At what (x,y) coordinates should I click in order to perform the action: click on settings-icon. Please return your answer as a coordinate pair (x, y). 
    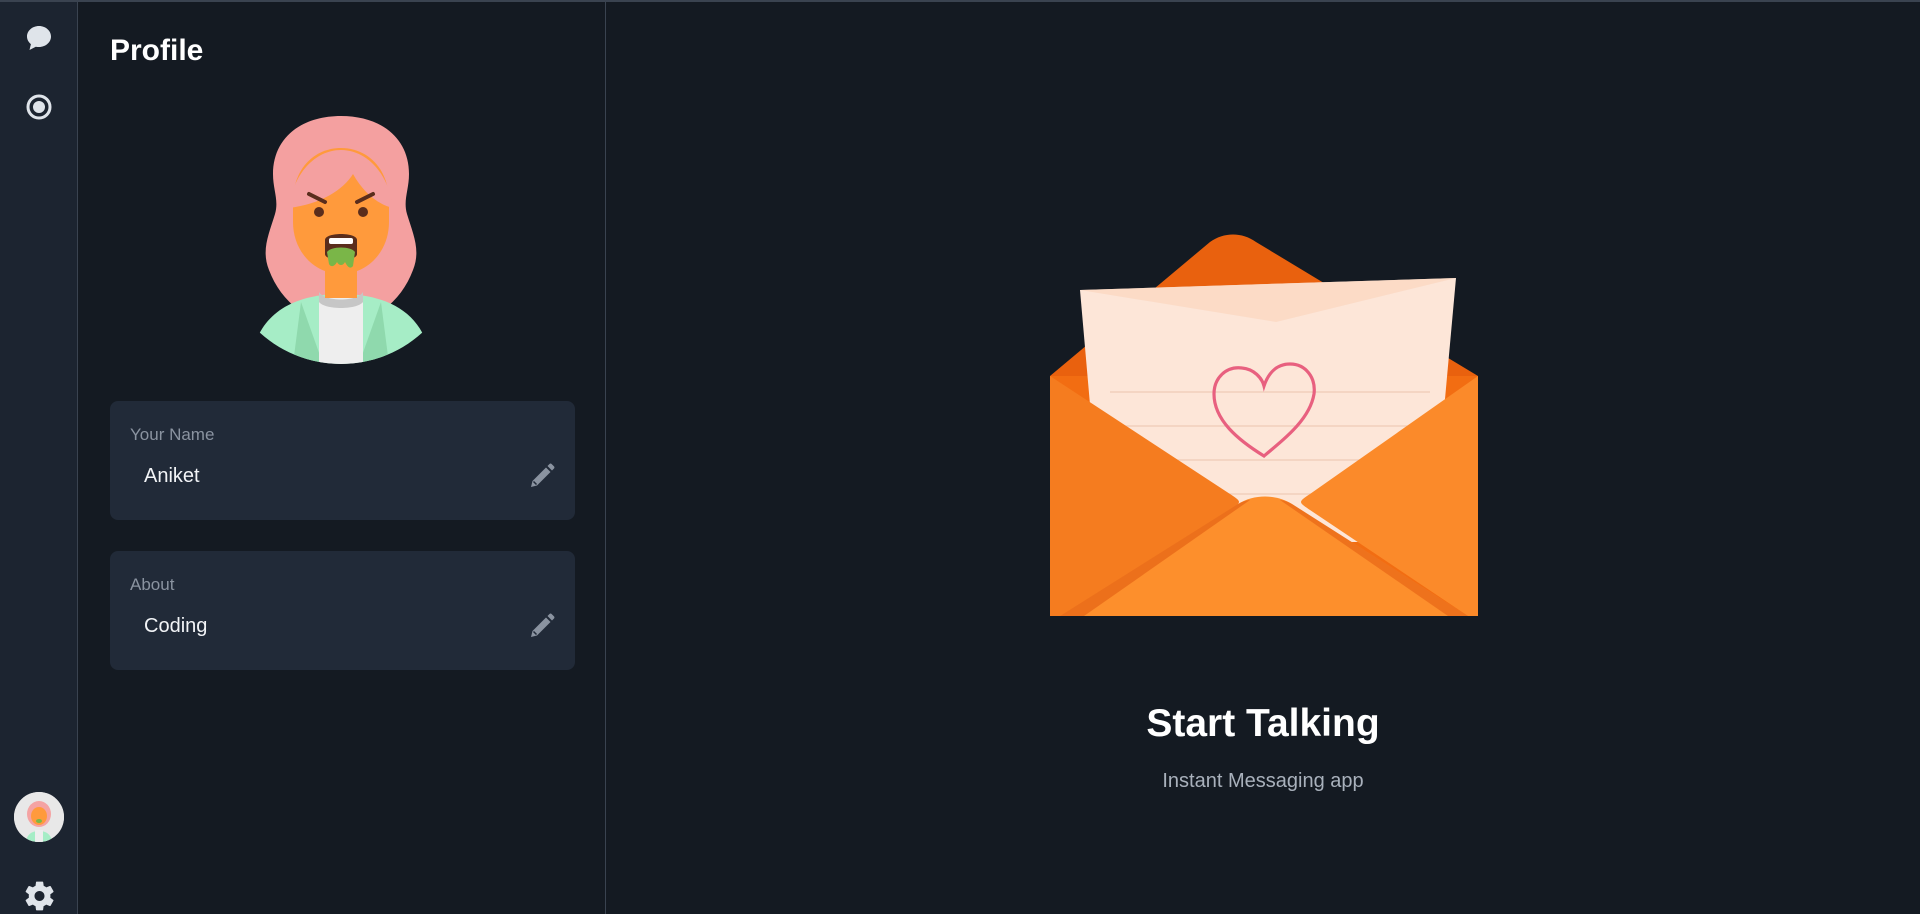
    Looking at the image, I should click on (39, 896).